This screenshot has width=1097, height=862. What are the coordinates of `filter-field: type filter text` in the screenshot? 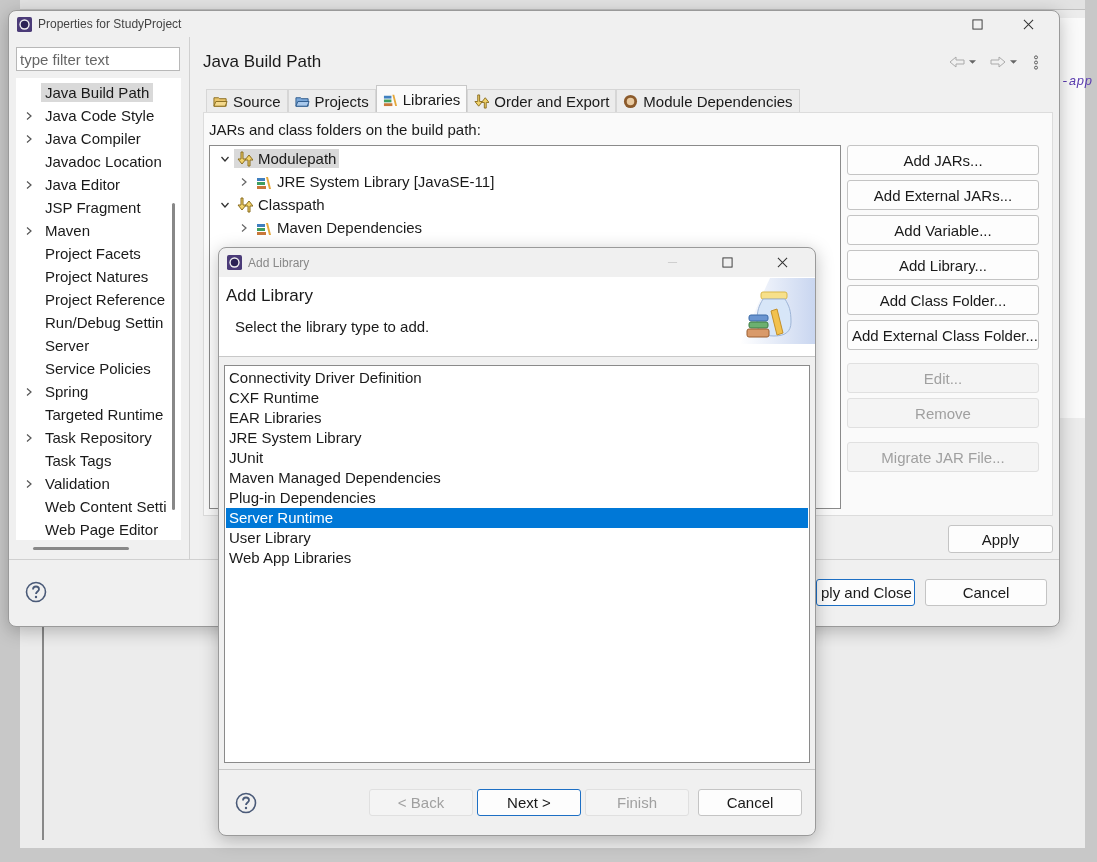 It's located at (98, 59).